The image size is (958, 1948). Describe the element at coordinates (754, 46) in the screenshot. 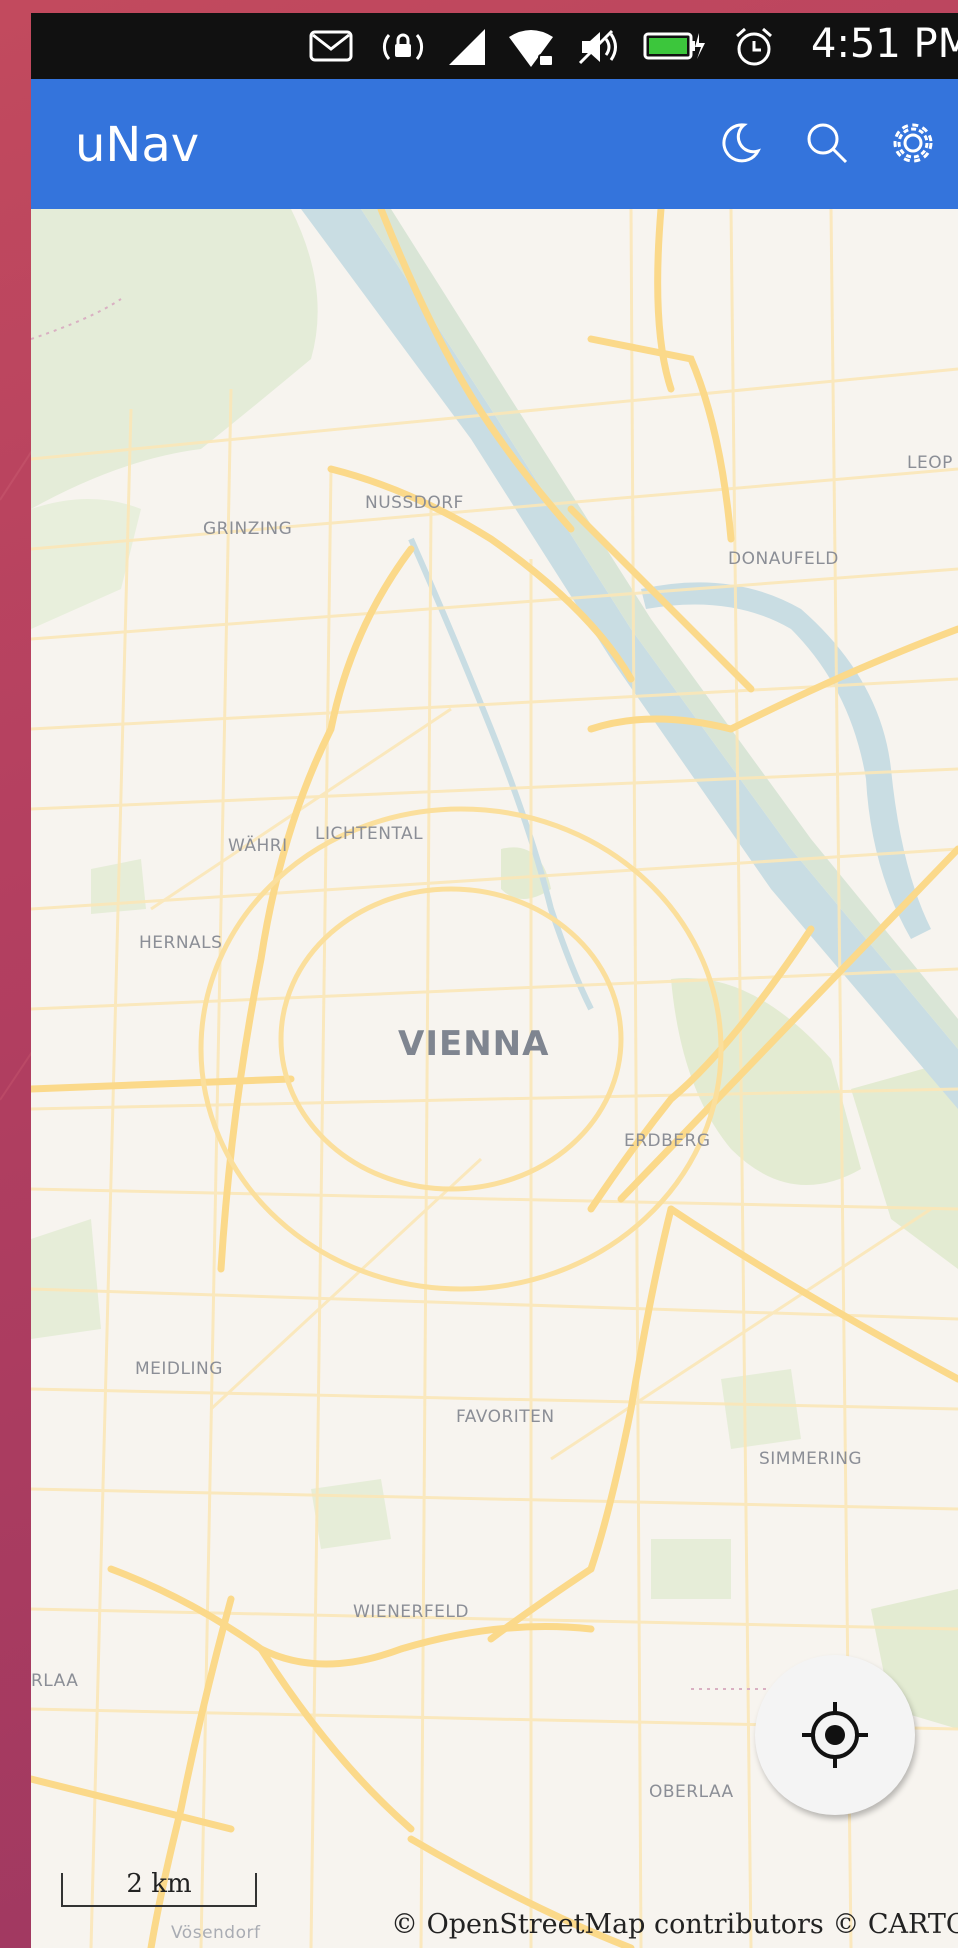

I see `alarm-clock-icon` at that location.